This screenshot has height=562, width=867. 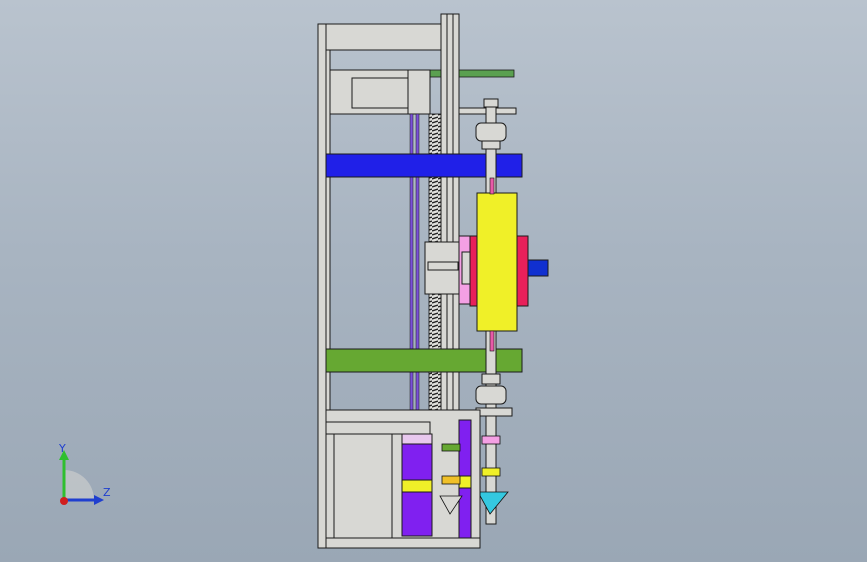 I want to click on lower-flange, so click(x=494, y=412).